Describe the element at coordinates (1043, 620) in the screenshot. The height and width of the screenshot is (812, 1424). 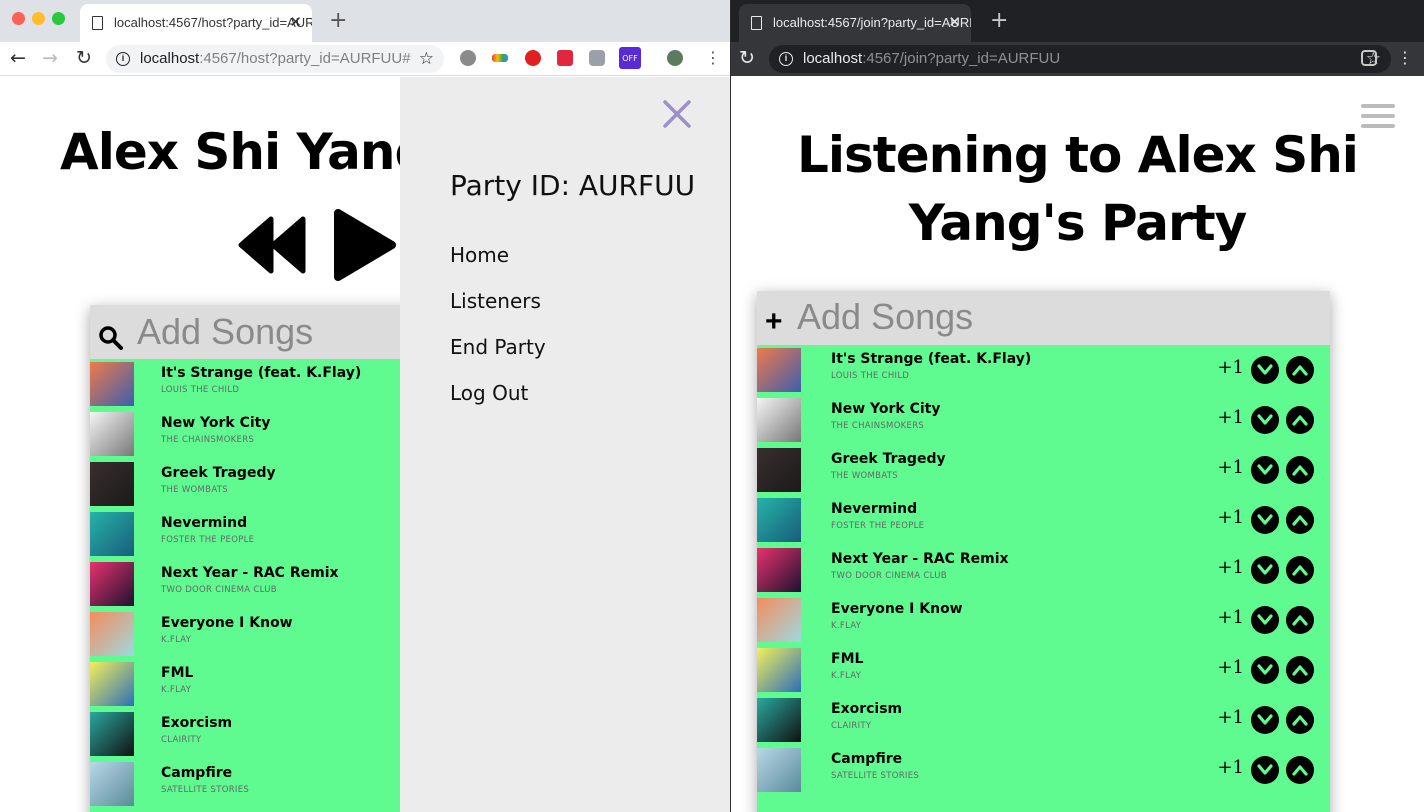
I see `song-row: Everyone I Know K.FLAY +1` at that location.